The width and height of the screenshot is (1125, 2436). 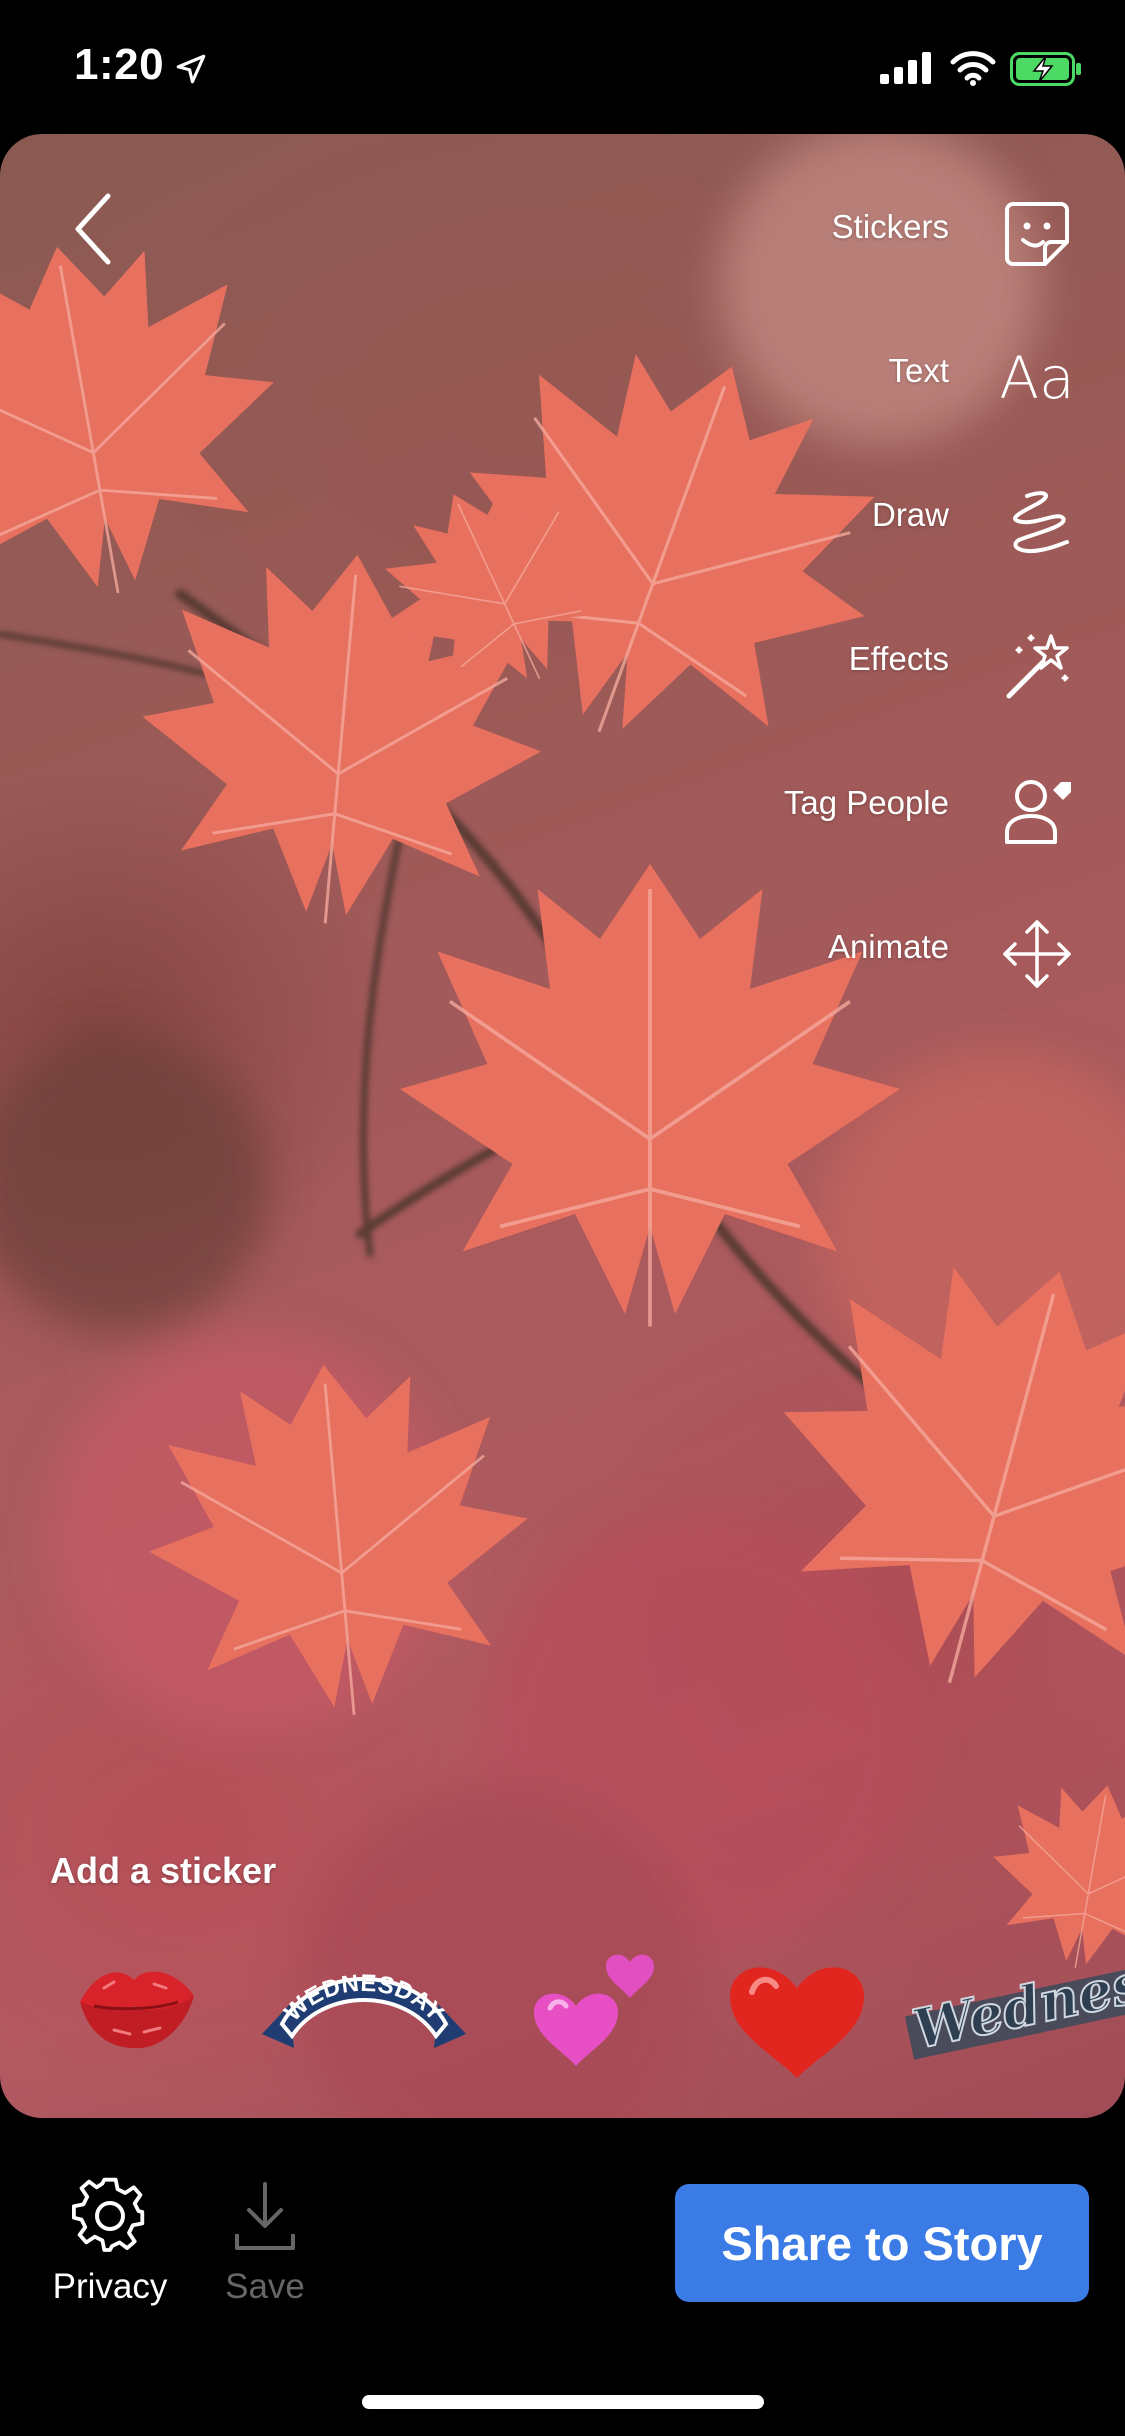 I want to click on status-time: 1:20, so click(x=119, y=64).